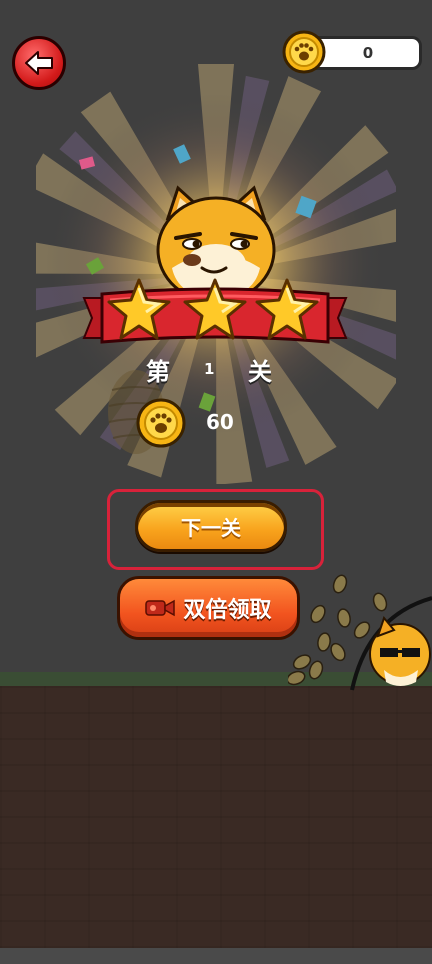 This screenshot has width=432, height=964. I want to click on star-rating, so click(216, 310).